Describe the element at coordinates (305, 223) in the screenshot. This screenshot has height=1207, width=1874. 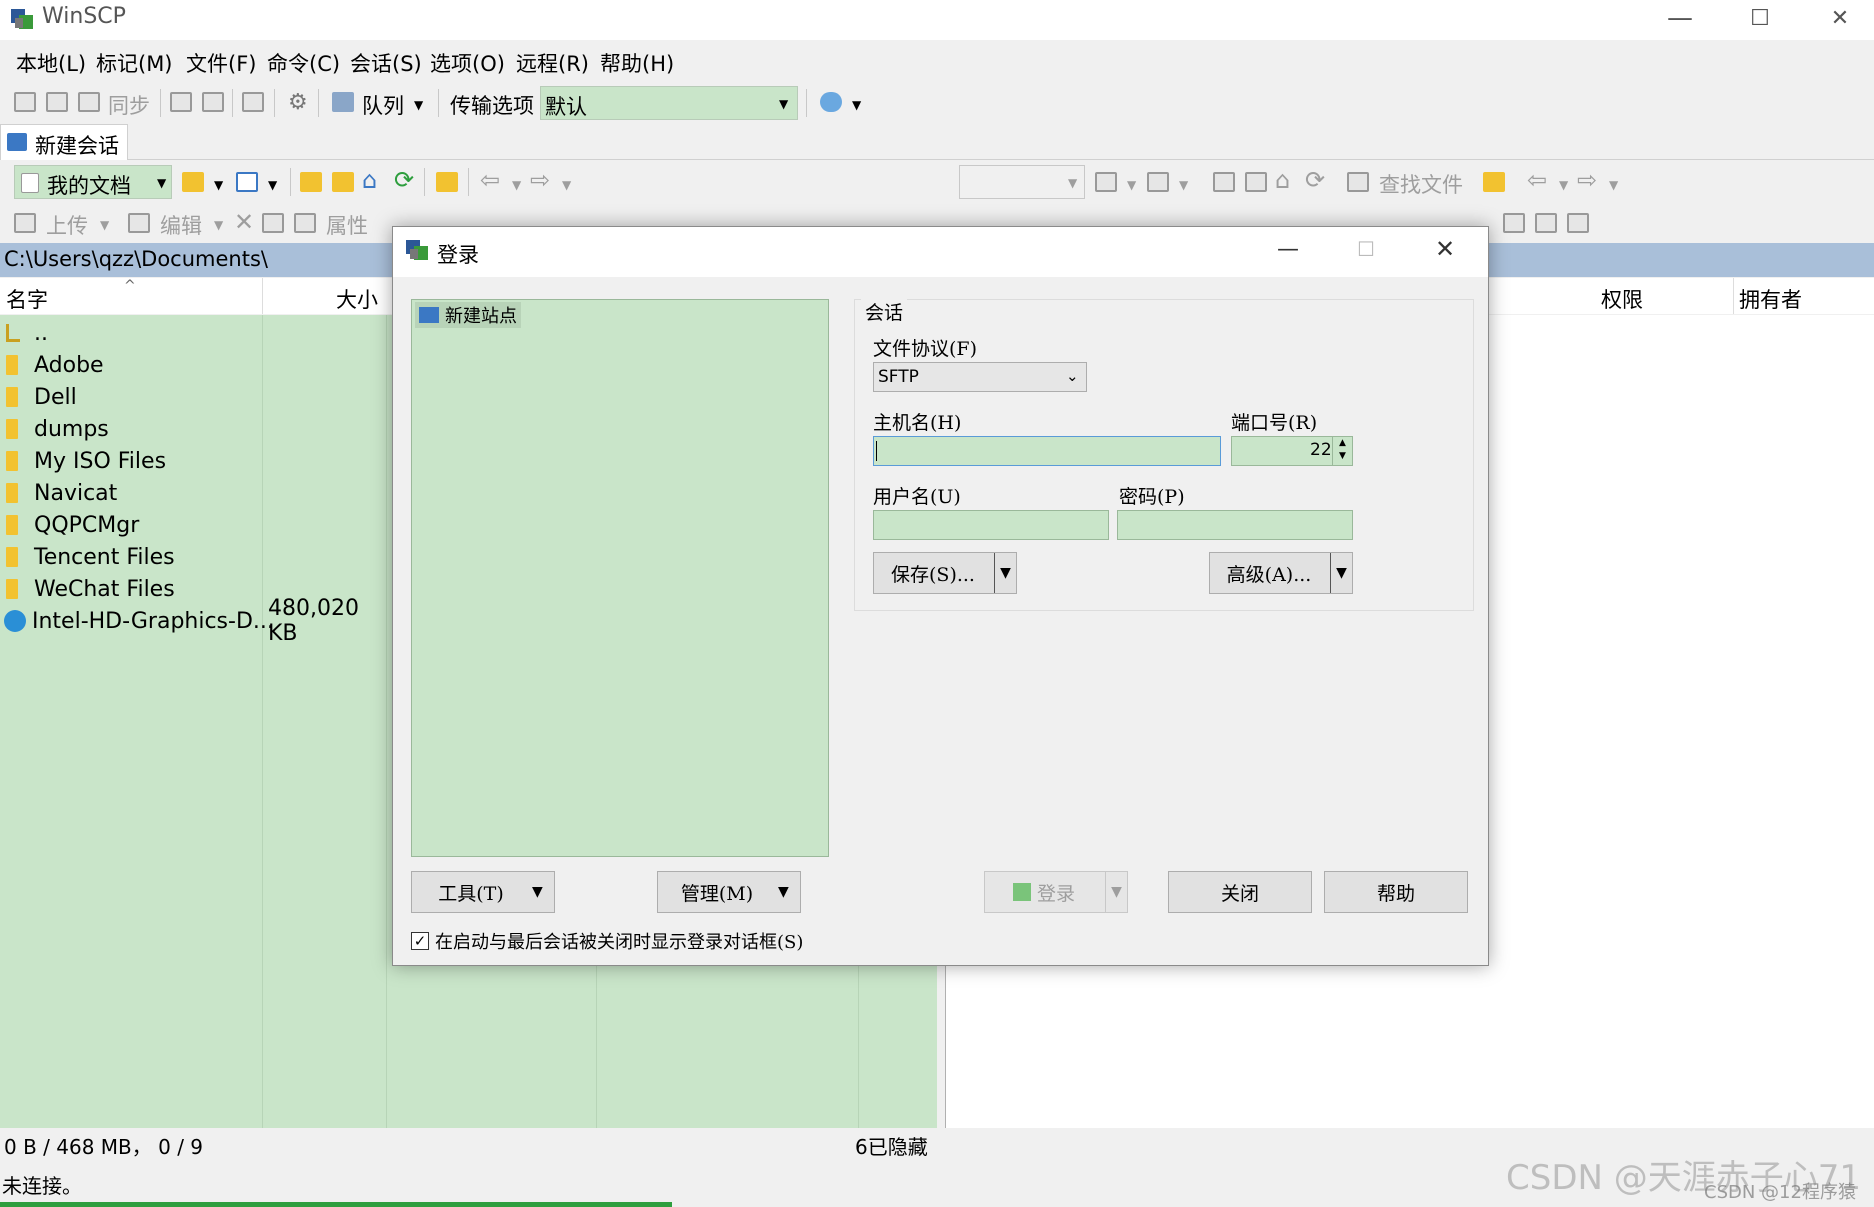
I see `properties-icon` at that location.